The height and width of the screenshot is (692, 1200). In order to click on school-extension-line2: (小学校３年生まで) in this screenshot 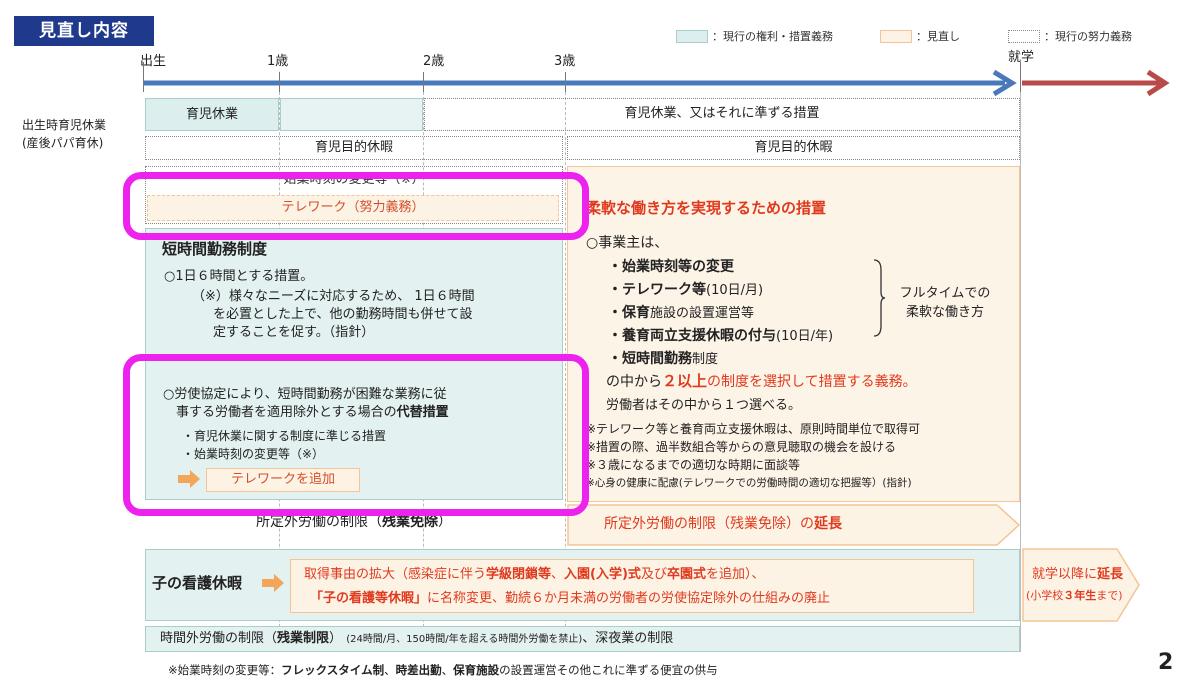, I will do `click(1074, 595)`.